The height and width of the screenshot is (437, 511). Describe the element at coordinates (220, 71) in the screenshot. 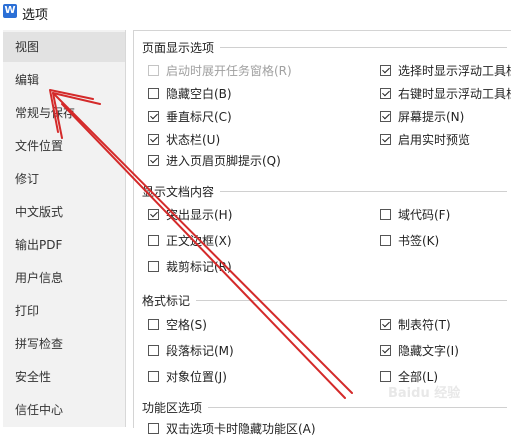

I see `option-expand-task-pane: 启动时展开任务窗格(R)` at that location.